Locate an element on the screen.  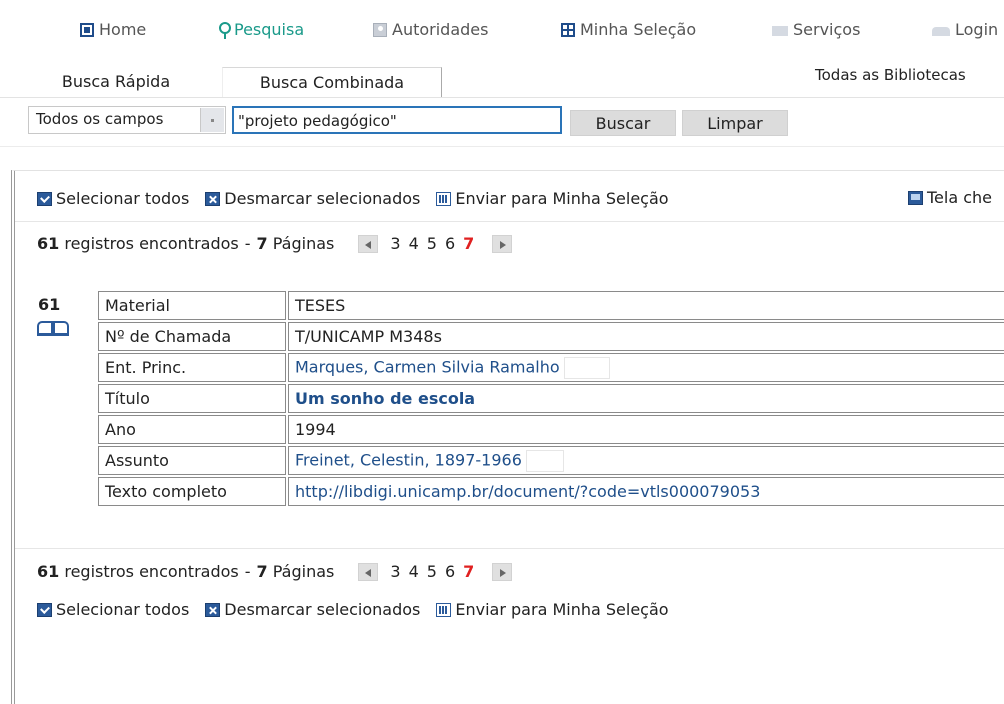
table-row: Título Um sonho de escola is located at coordinates (551, 398).